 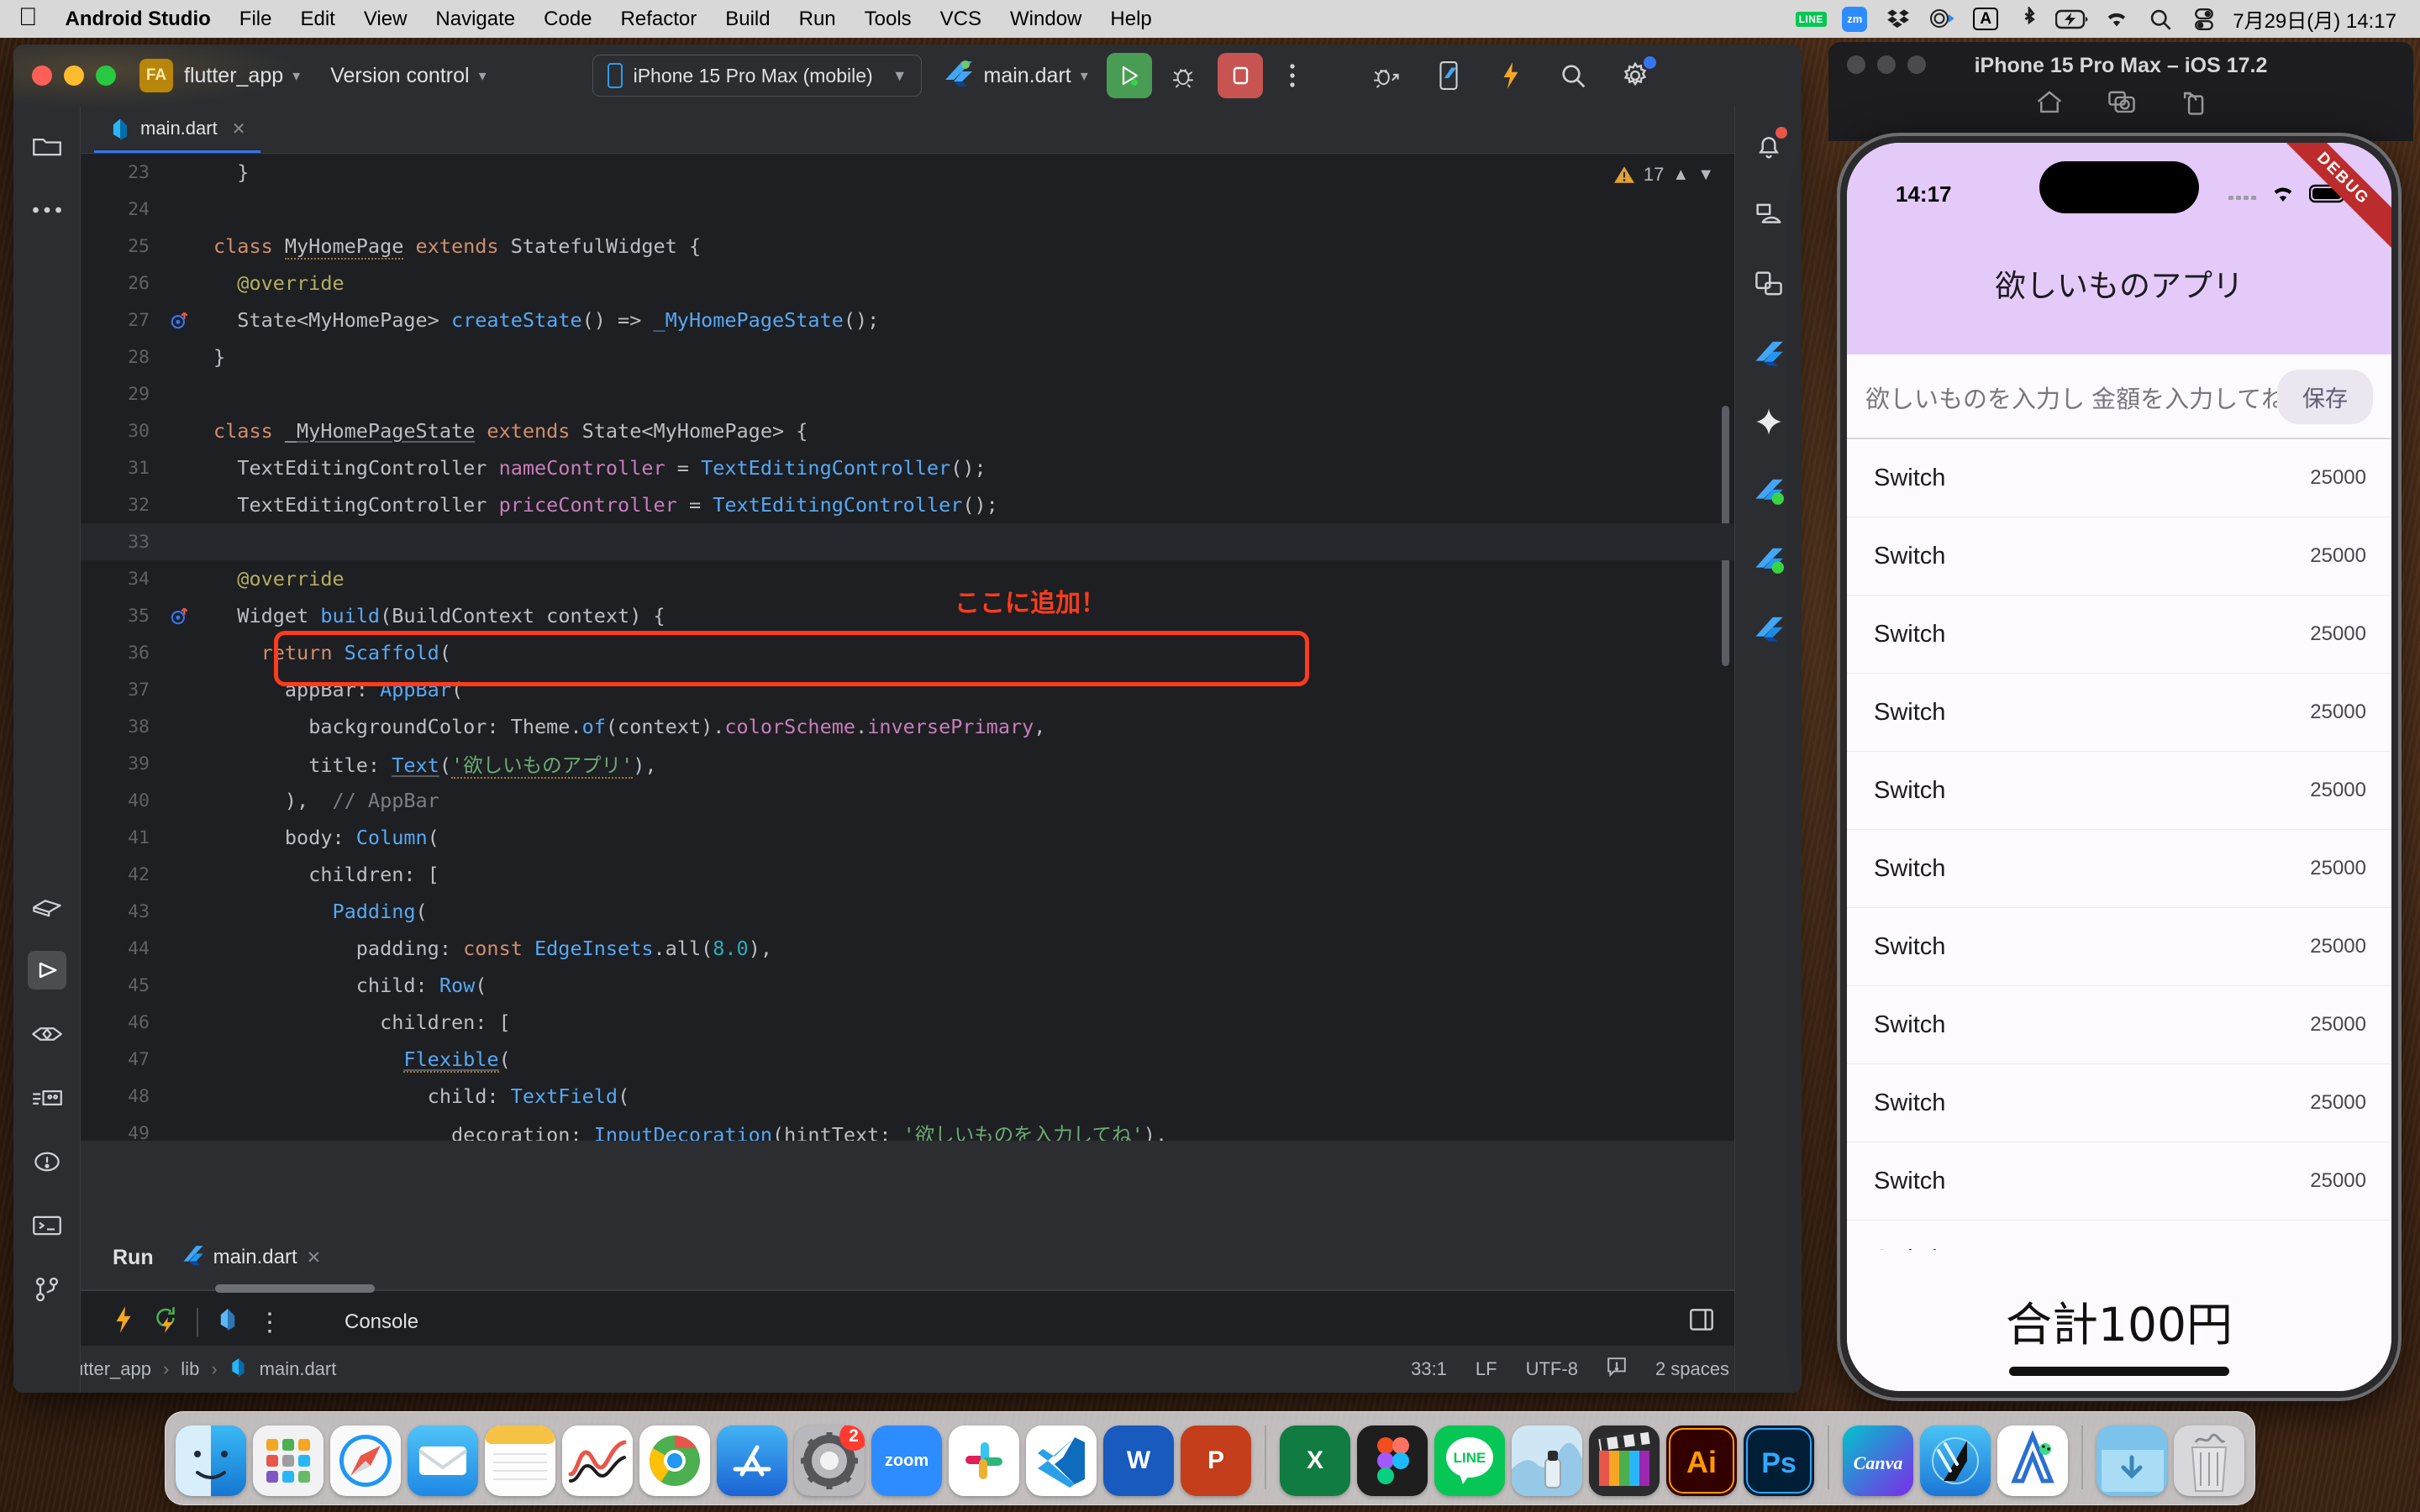 What do you see at coordinates (2209, 1460) in the screenshot?
I see `dock-item-trash` at bounding box center [2209, 1460].